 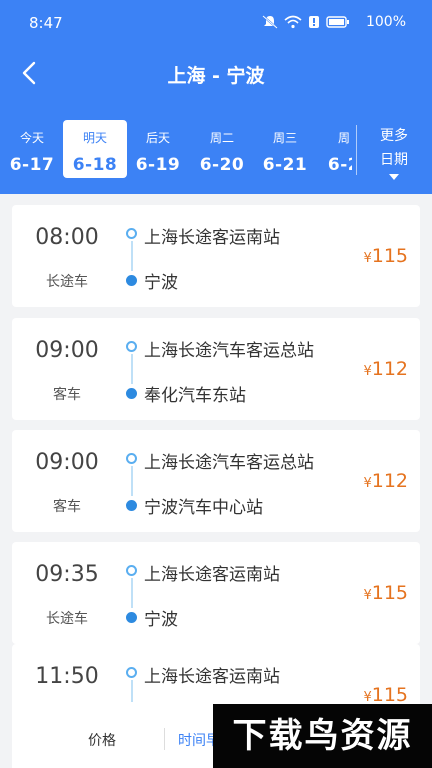 What do you see at coordinates (158, 149) in the screenshot?
I see `date-tab-2: 后天 6-19` at bounding box center [158, 149].